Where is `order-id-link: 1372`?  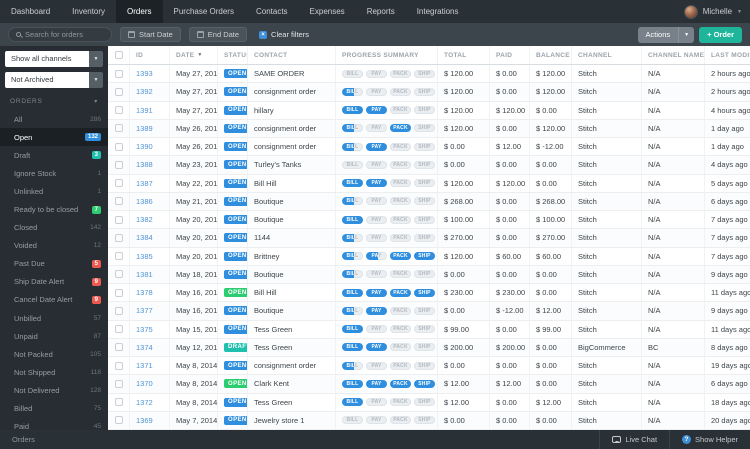 order-id-link: 1372 is located at coordinates (144, 402).